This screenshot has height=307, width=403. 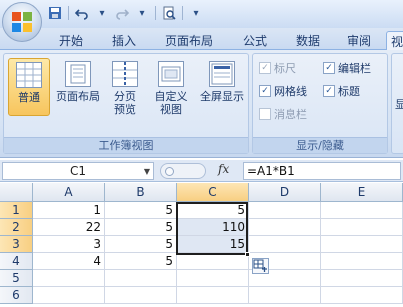 I want to click on row-header-1: 1, so click(x=16, y=210).